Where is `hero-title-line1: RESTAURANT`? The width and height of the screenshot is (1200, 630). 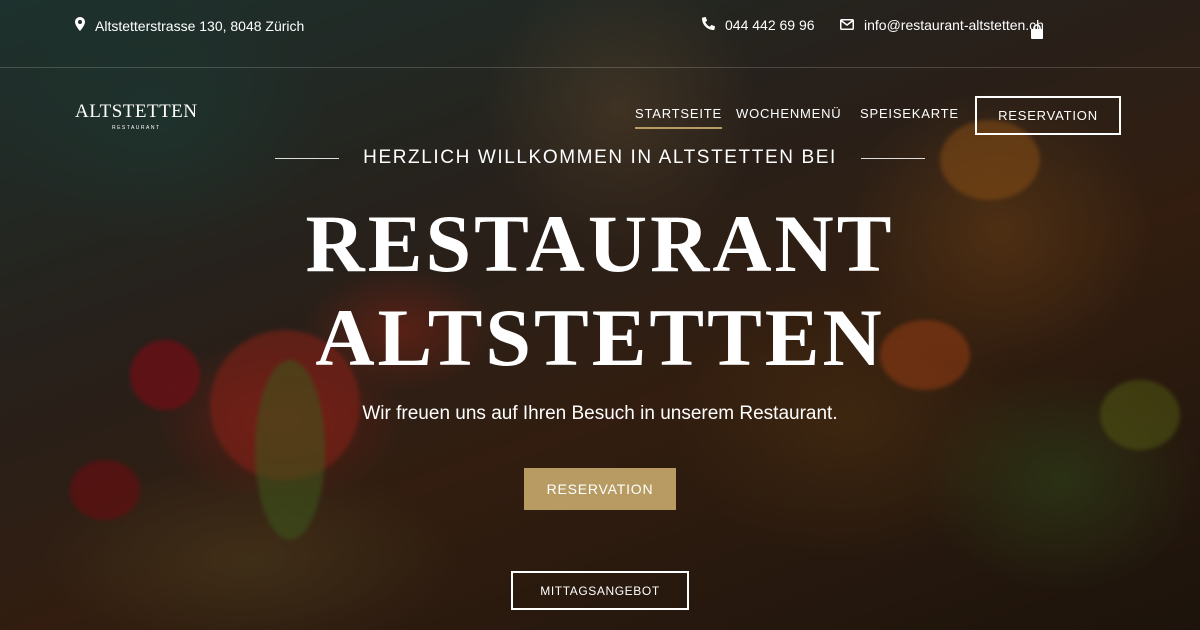 hero-title-line1: RESTAURANT is located at coordinates (600, 243).